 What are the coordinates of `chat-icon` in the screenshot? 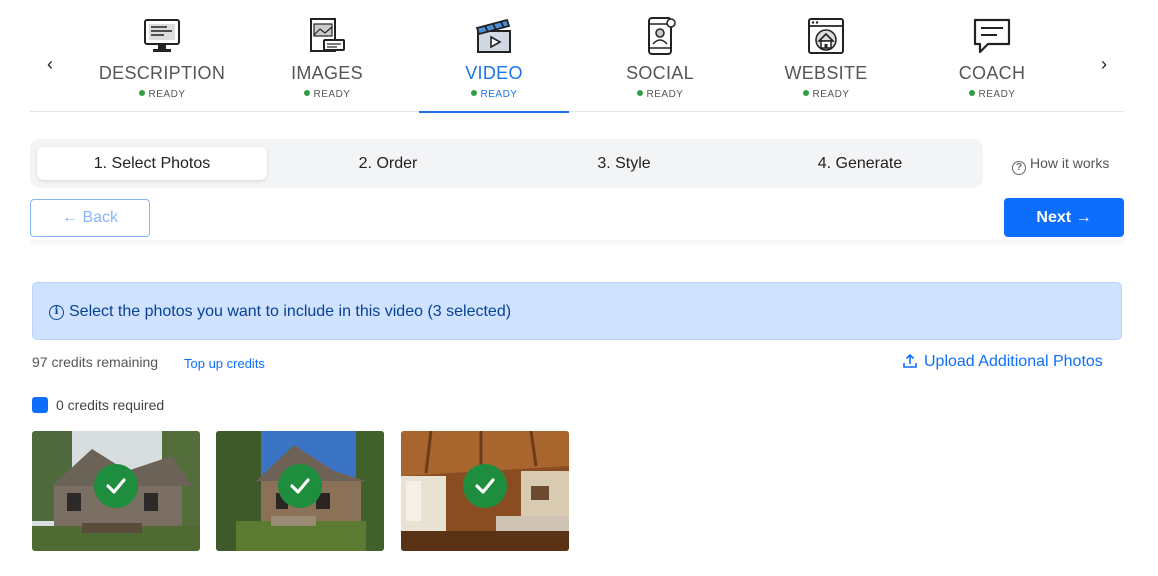 It's located at (992, 36).